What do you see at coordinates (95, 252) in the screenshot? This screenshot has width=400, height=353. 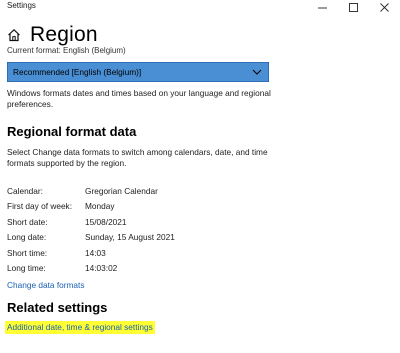 I see `row-value: 14:03` at bounding box center [95, 252].